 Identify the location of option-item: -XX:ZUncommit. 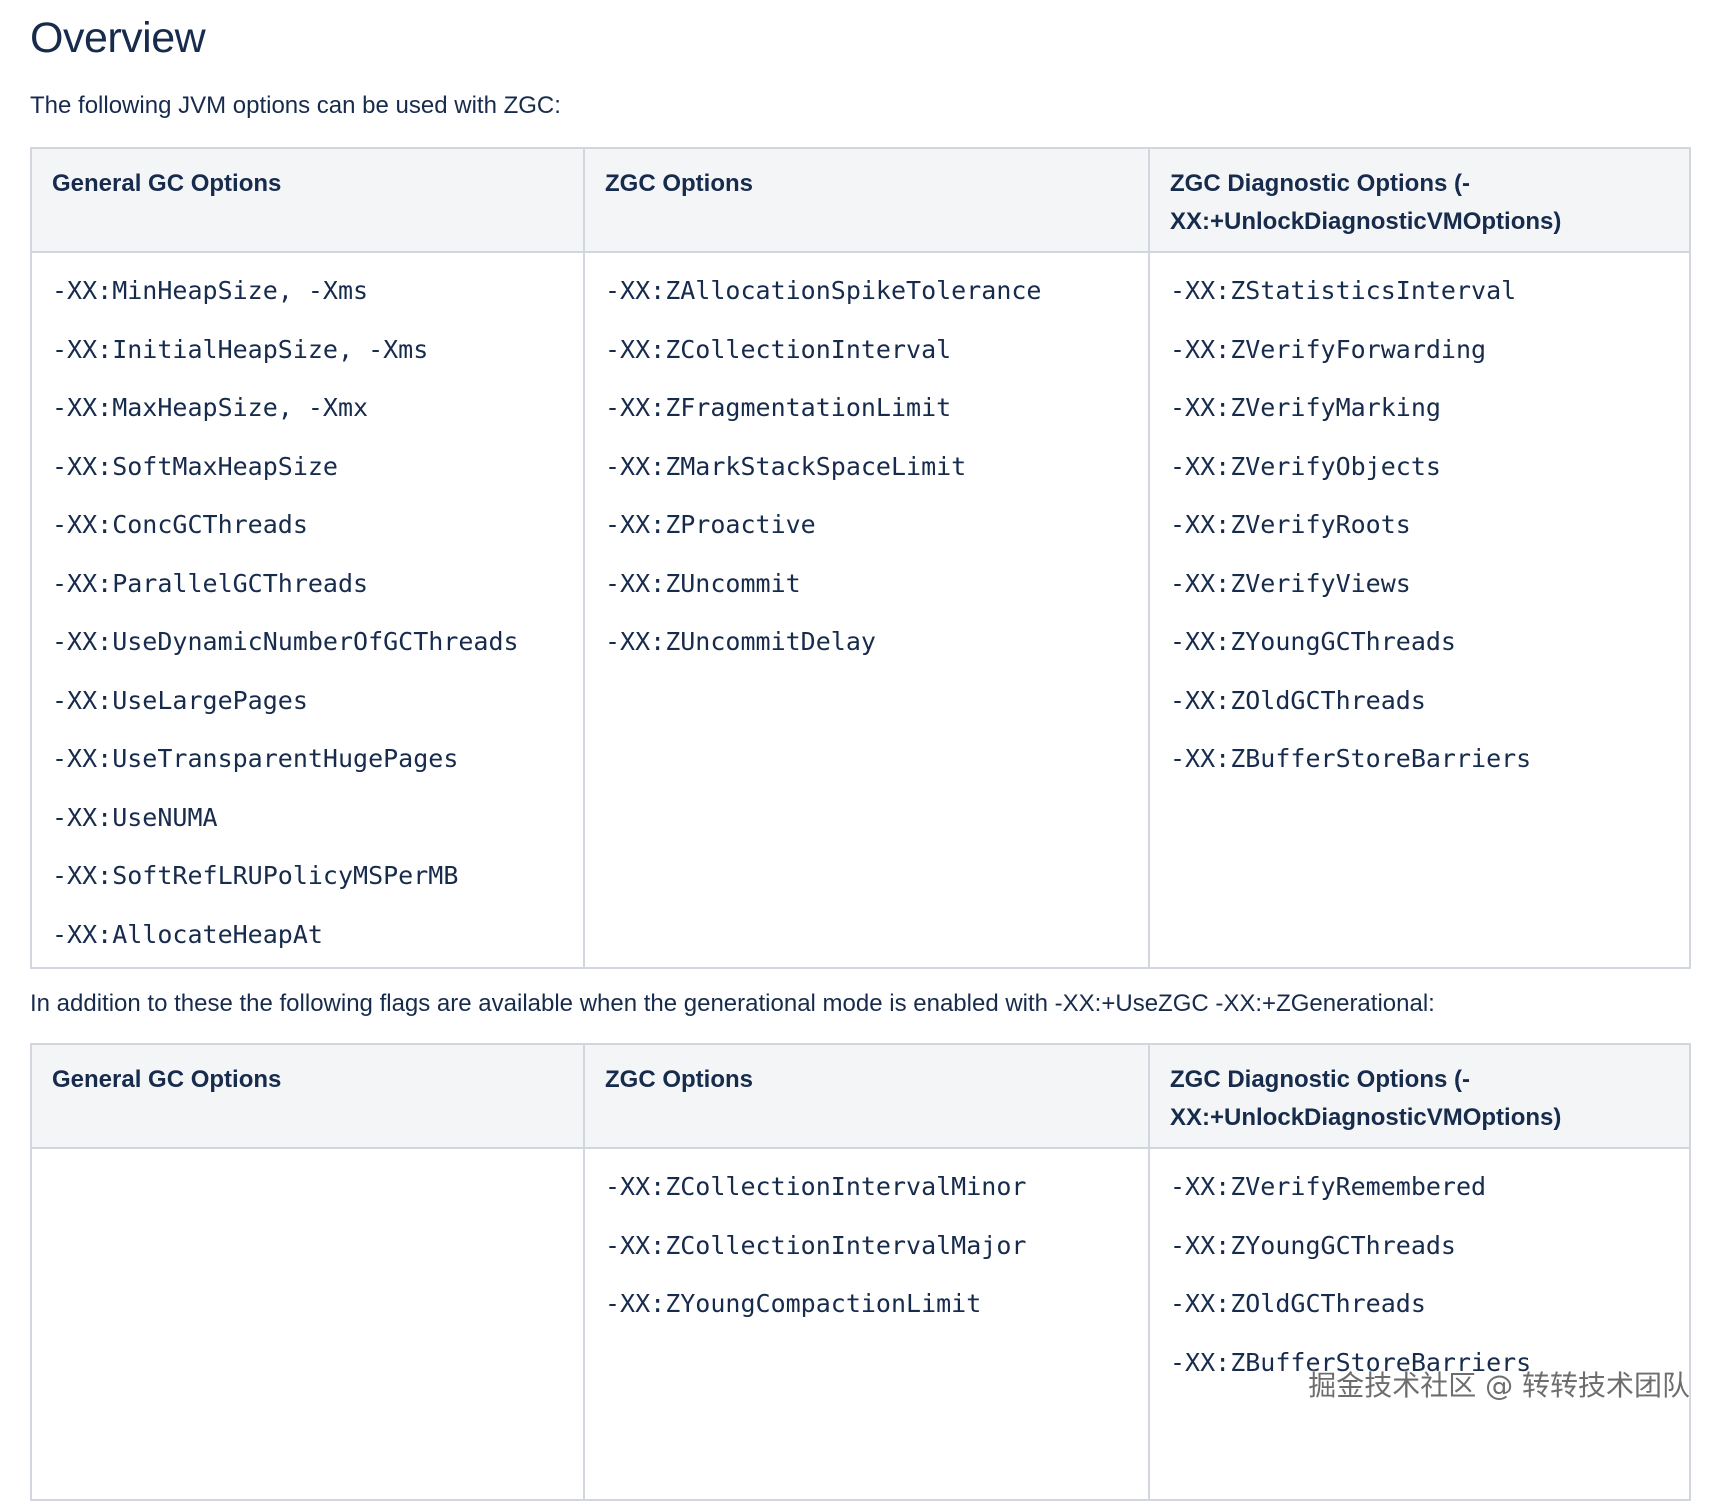
(703, 583).